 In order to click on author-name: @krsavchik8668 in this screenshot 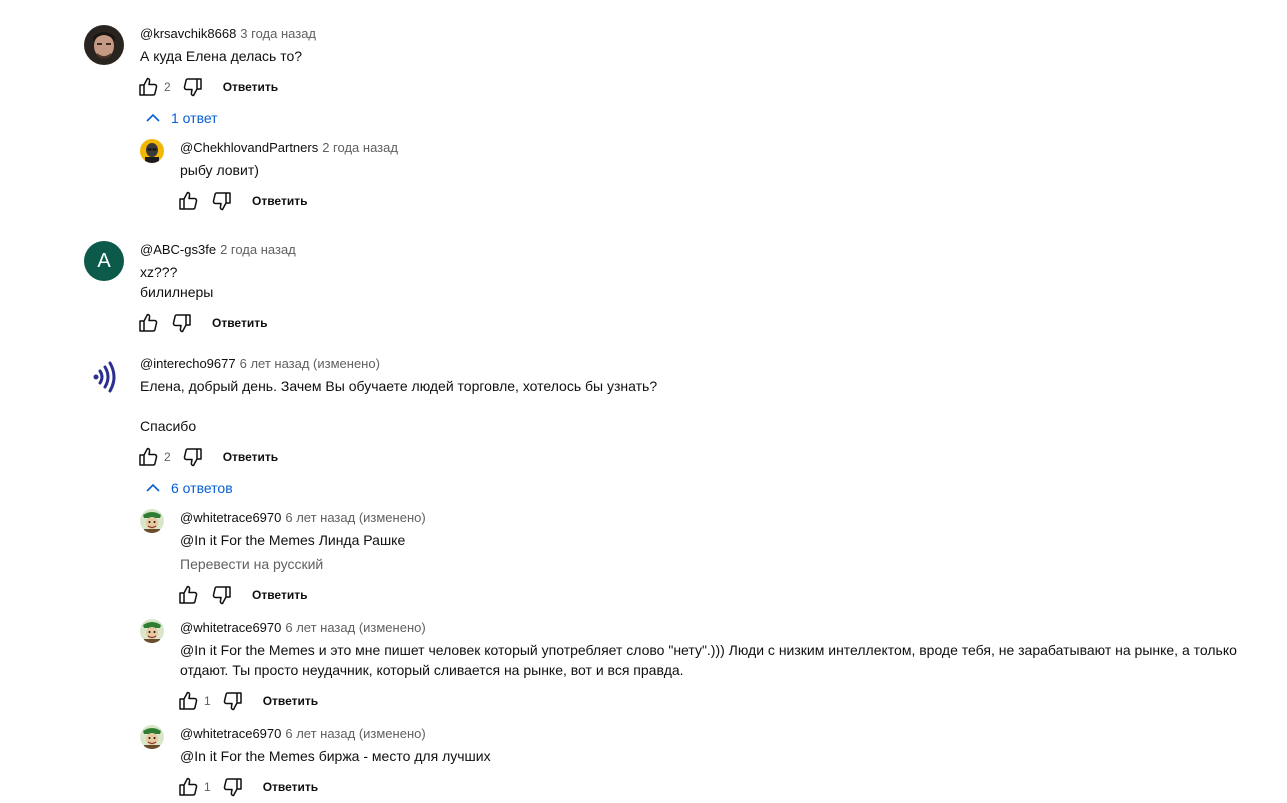, I will do `click(188, 33)`.